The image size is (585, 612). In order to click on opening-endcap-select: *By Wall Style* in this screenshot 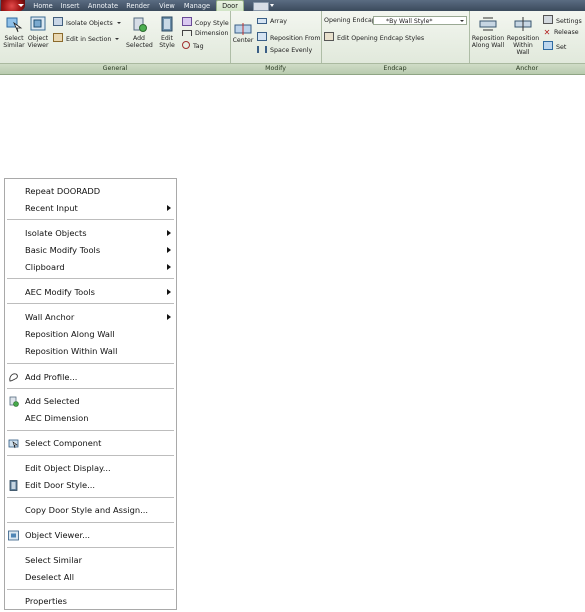, I will do `click(420, 20)`.